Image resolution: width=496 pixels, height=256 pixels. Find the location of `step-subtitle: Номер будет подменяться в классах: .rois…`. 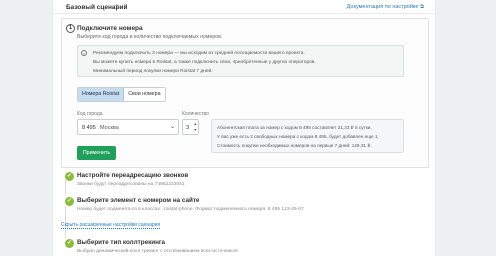

step-subtitle: Номер будет подменяться в классах: .rois… is located at coordinates (190, 209).